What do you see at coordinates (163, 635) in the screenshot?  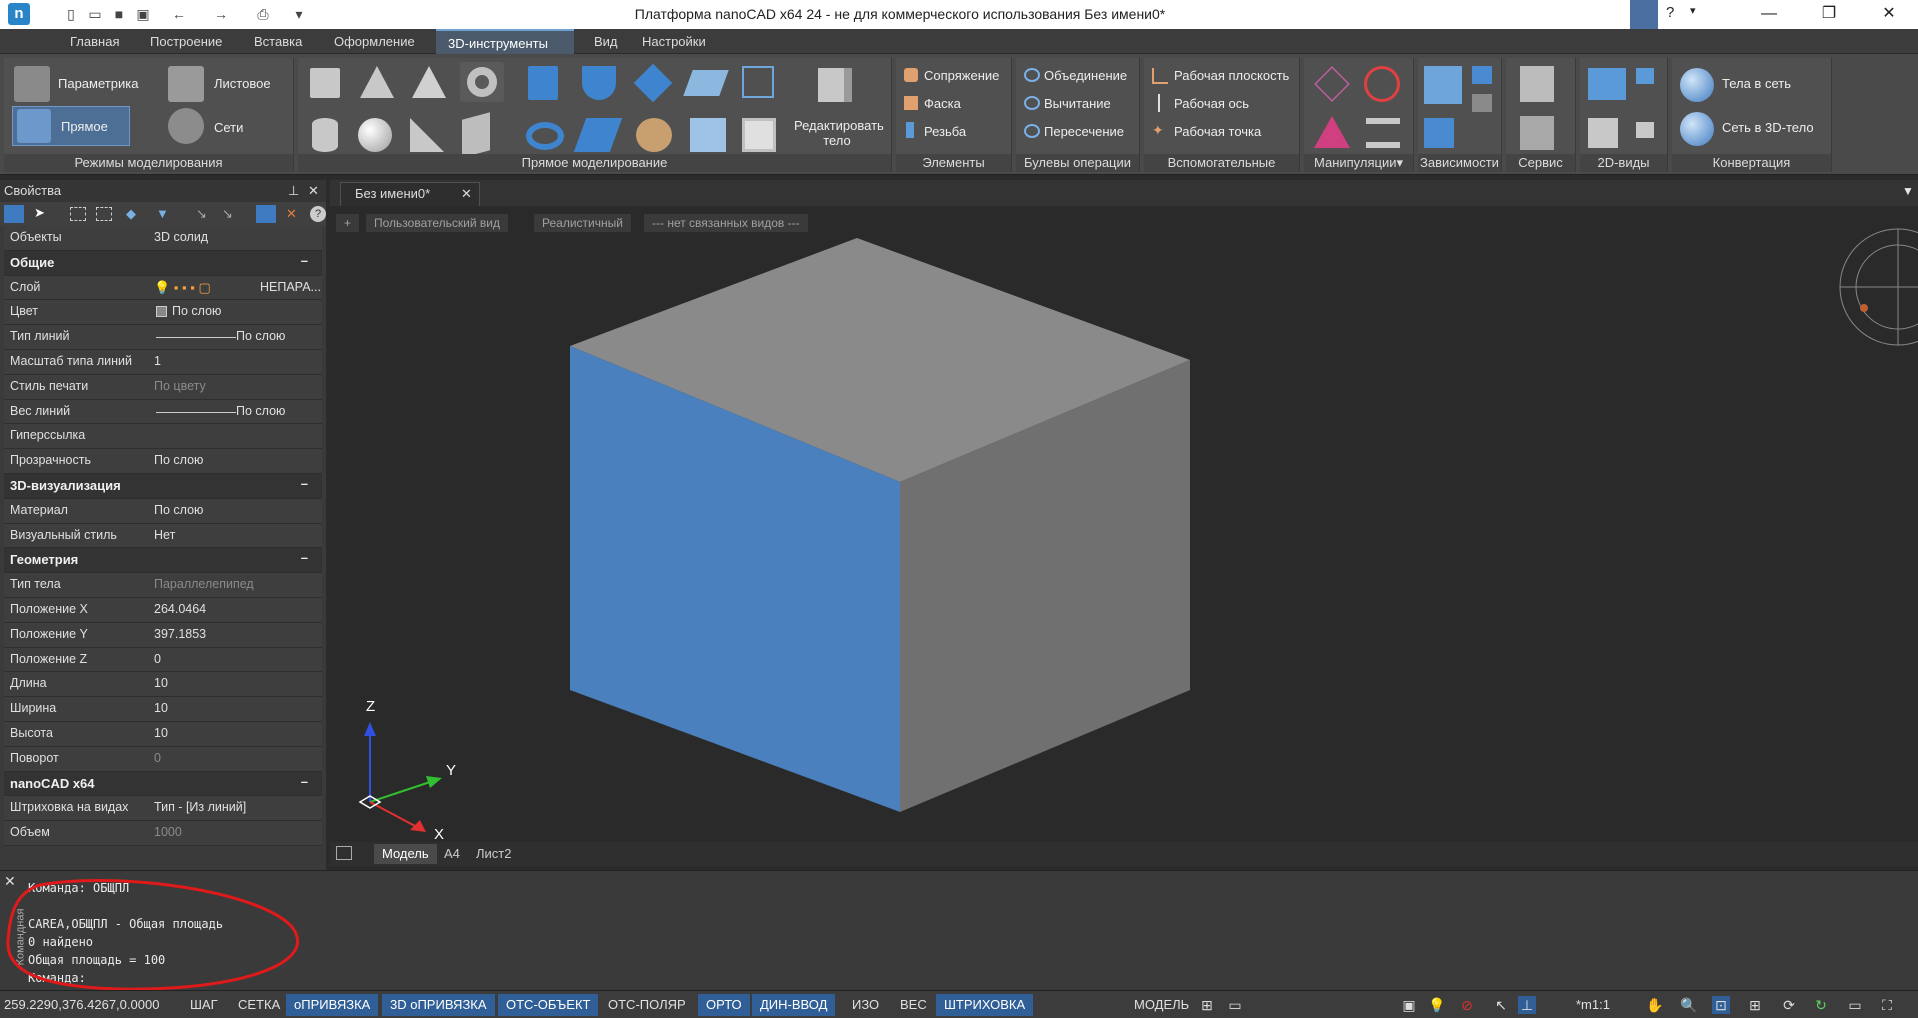 I see `prop-row-position-y: Положение Y 397.1853` at bounding box center [163, 635].